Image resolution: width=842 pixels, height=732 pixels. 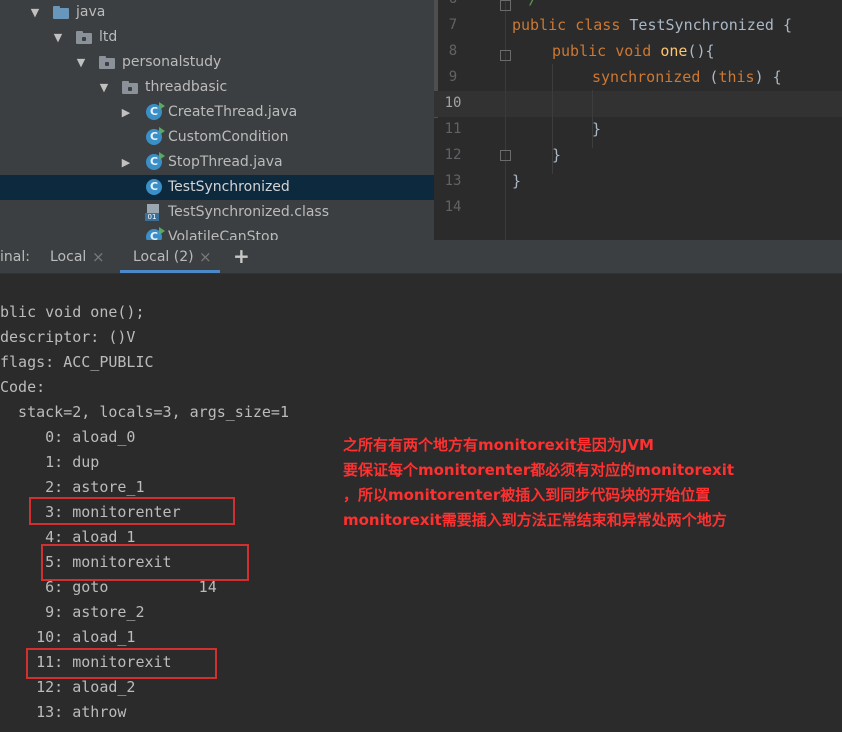 I want to click on tree-item-testsynchronized: C TestSynchronized, so click(x=217, y=187).